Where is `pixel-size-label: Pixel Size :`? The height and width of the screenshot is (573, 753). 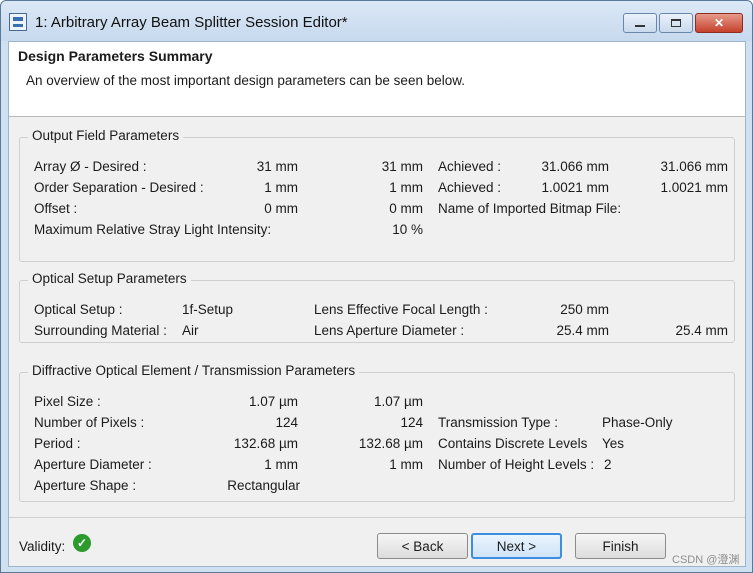 pixel-size-label: Pixel Size : is located at coordinates (67, 401).